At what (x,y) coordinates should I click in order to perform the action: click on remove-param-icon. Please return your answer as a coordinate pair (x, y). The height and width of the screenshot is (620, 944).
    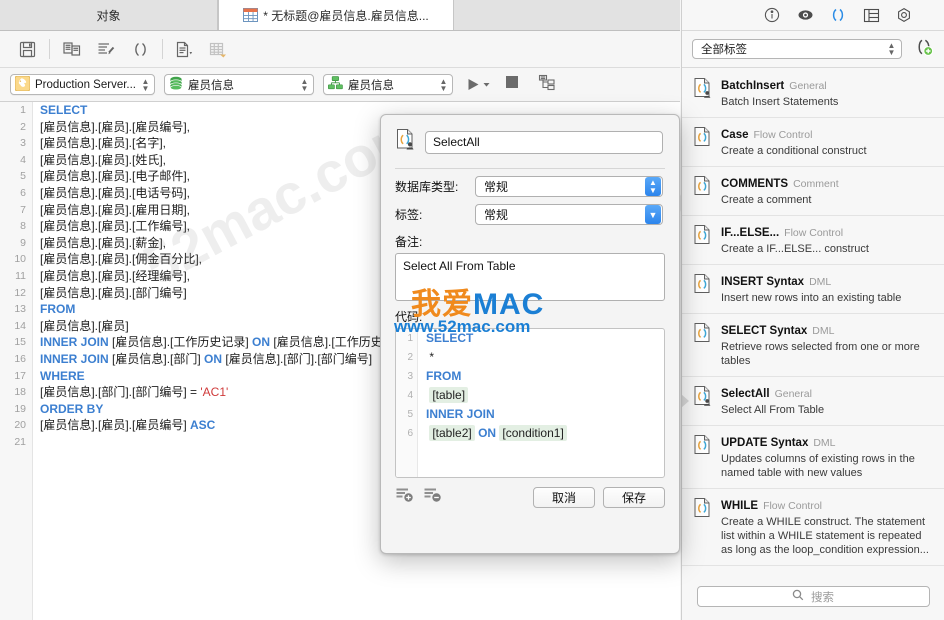
    Looking at the image, I should click on (433, 497).